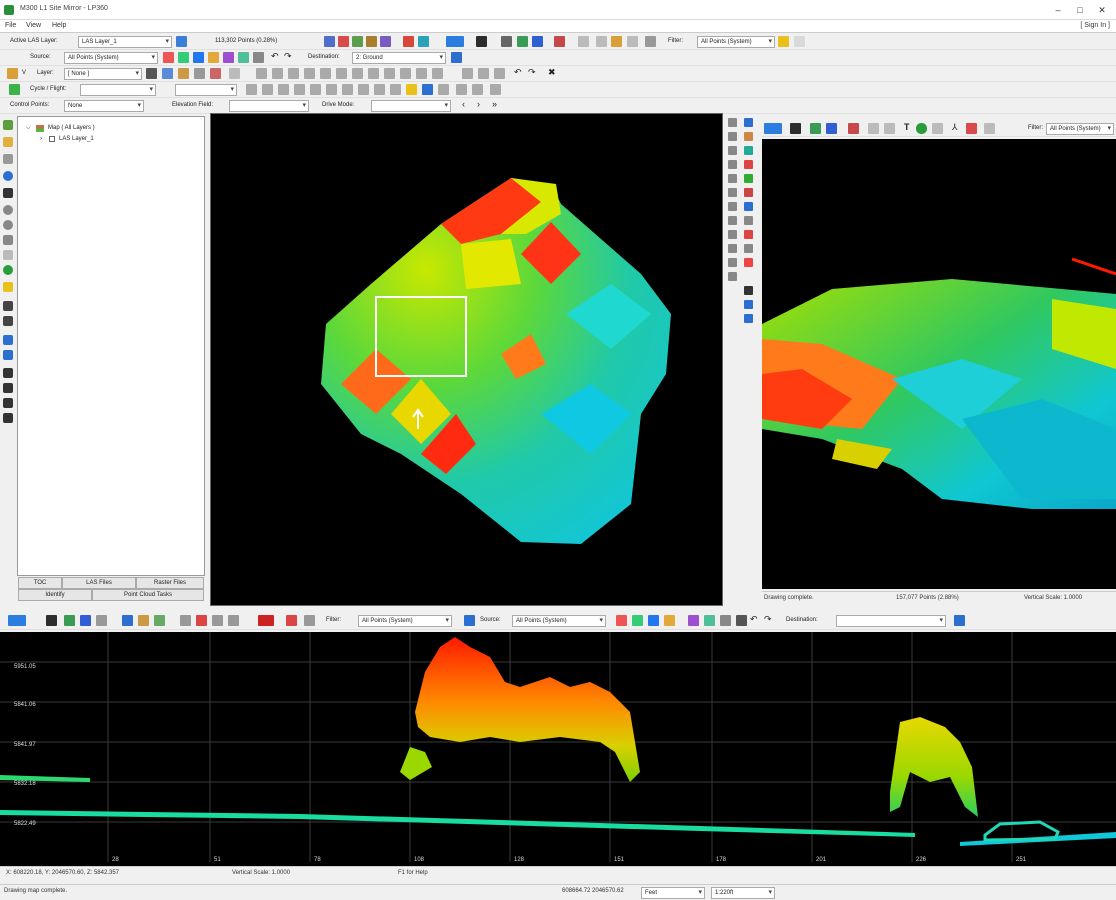 This screenshot has height=900, width=1116. What do you see at coordinates (518, 72) in the screenshot?
I see `undo-edit-icon: ↶` at bounding box center [518, 72].